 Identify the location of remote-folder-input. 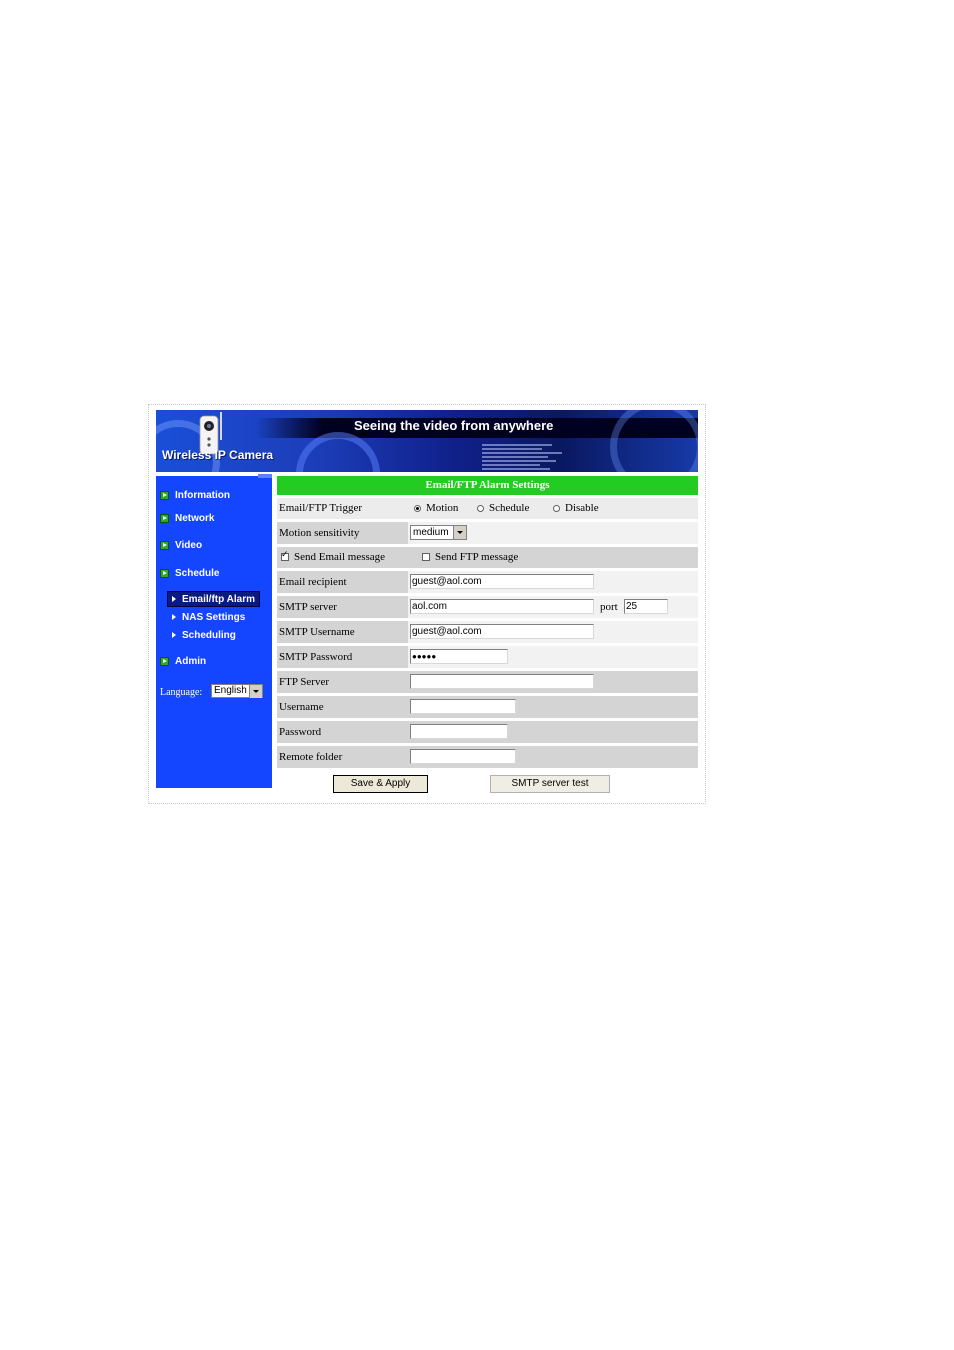
(463, 756).